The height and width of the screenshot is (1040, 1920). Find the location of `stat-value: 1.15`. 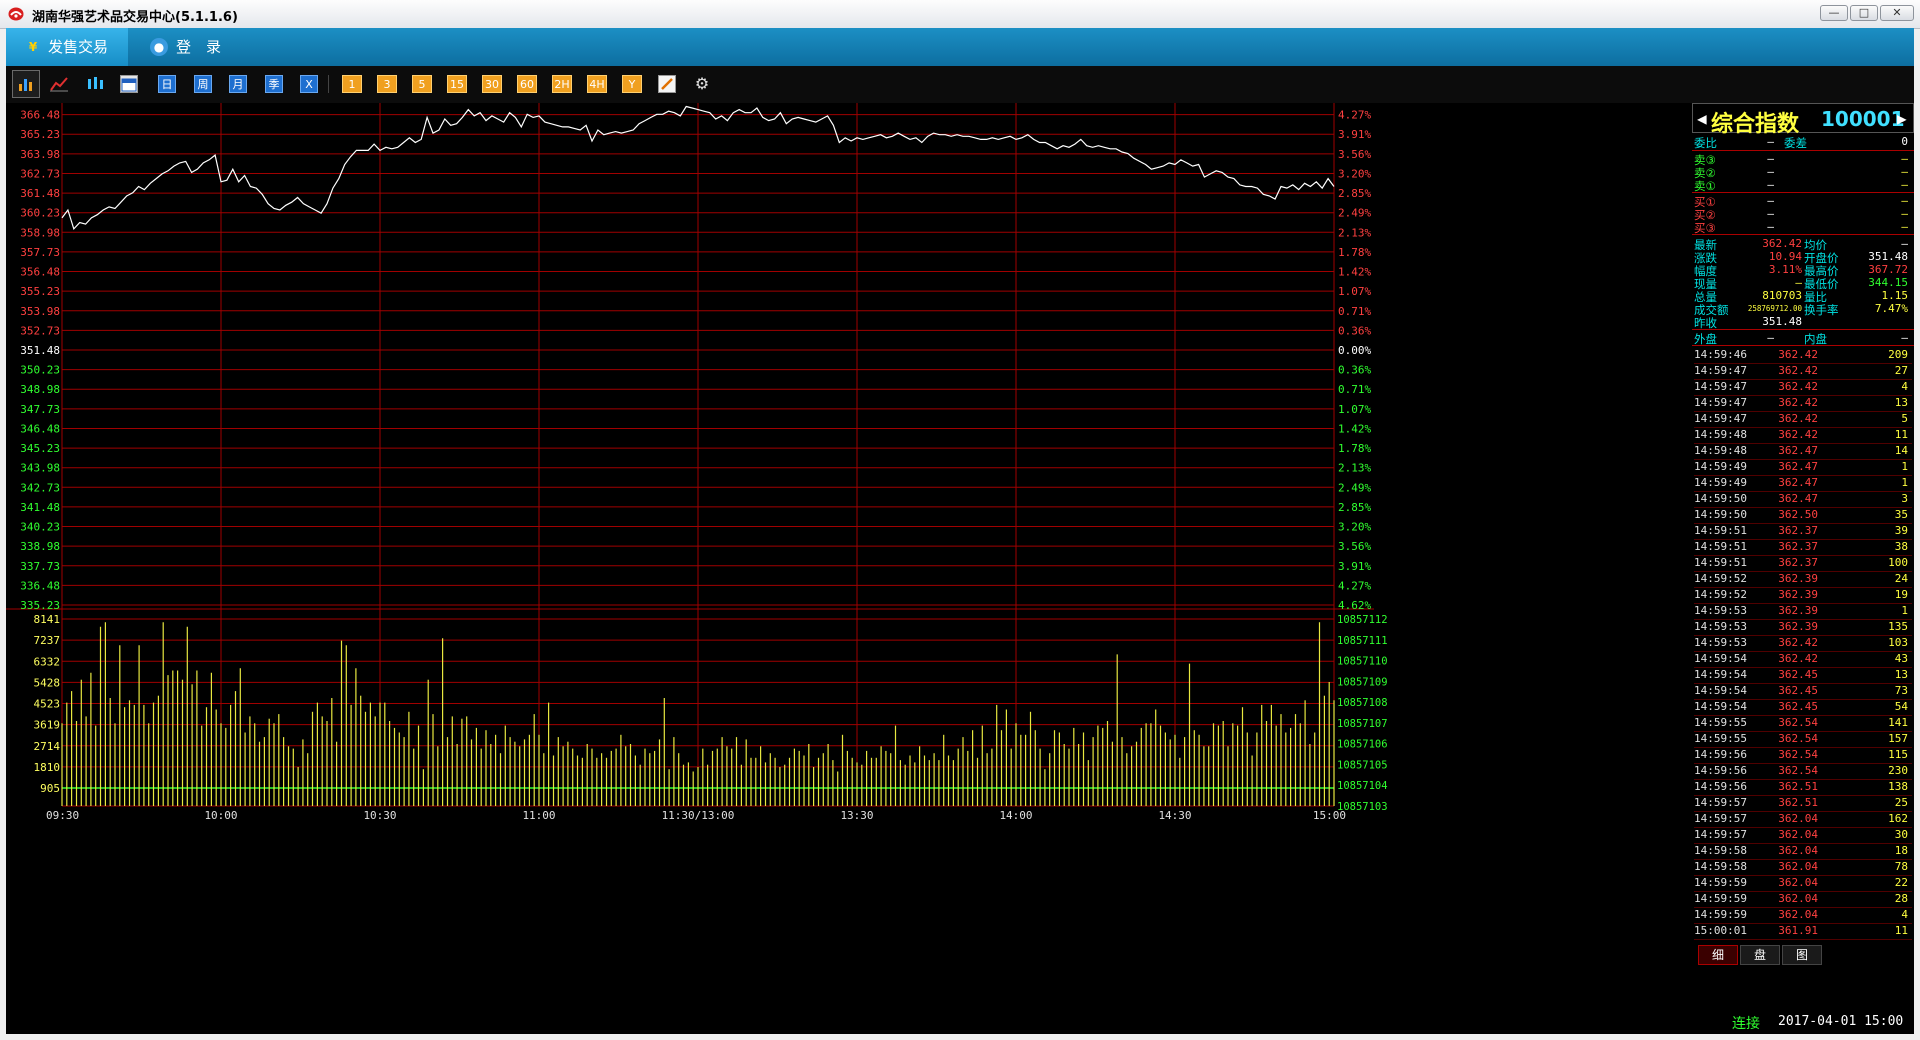

stat-value: 1.15 is located at coordinates (1895, 295).